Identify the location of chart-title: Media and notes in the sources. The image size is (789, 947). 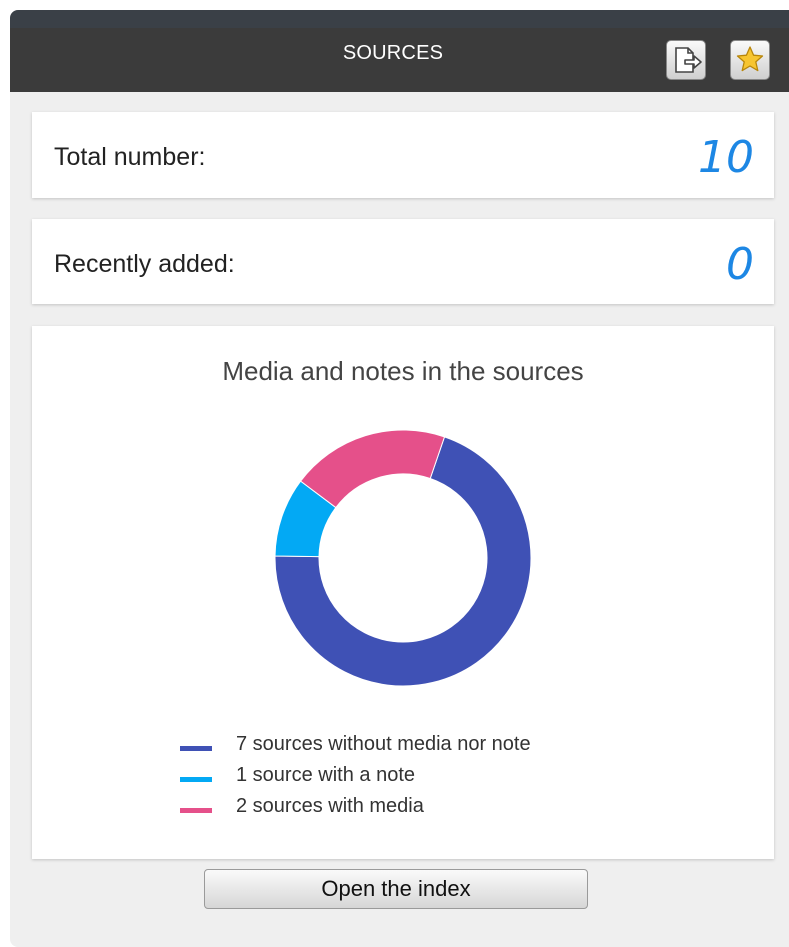
(403, 371).